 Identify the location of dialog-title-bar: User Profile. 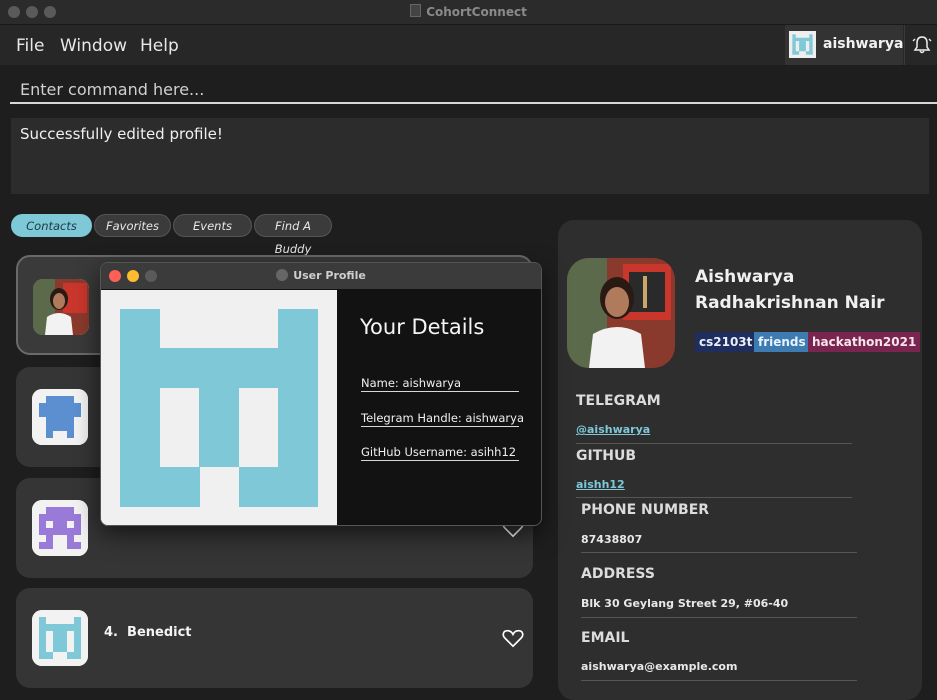
(321, 276).